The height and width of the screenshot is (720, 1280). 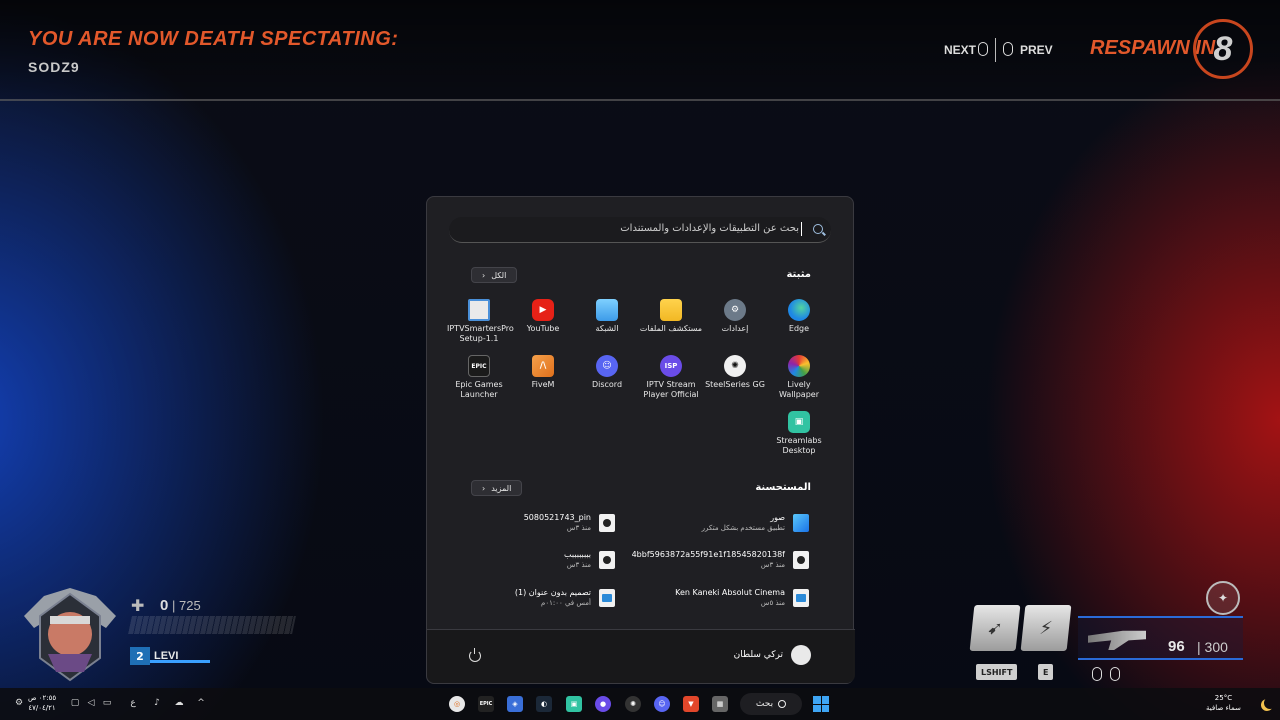 What do you see at coordinates (515, 599) in the screenshot?
I see `recommended-item: تصميم بدون عنوان (1) أمس في ٠١:٠٠م` at bounding box center [515, 599].